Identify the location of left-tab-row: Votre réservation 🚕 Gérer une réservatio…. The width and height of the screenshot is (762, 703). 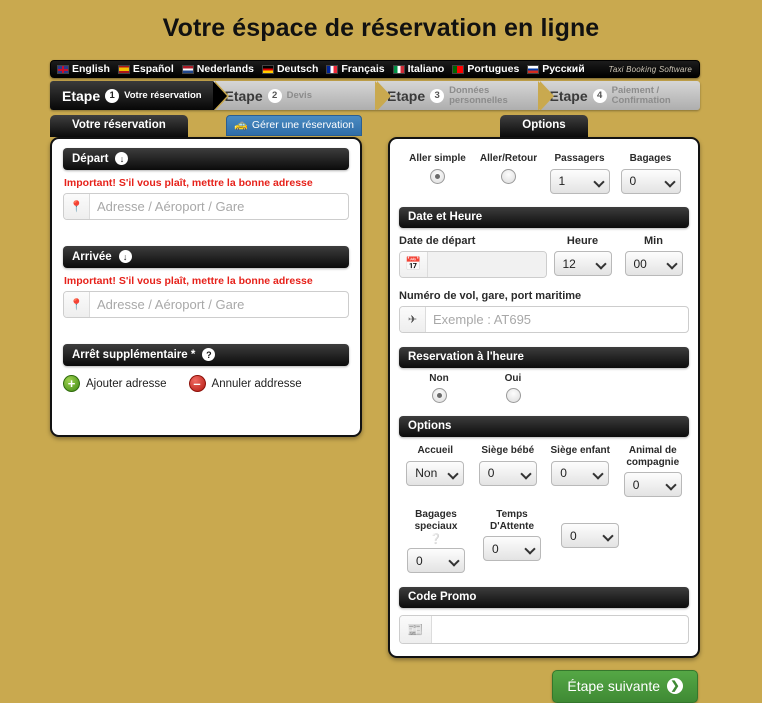
(206, 125).